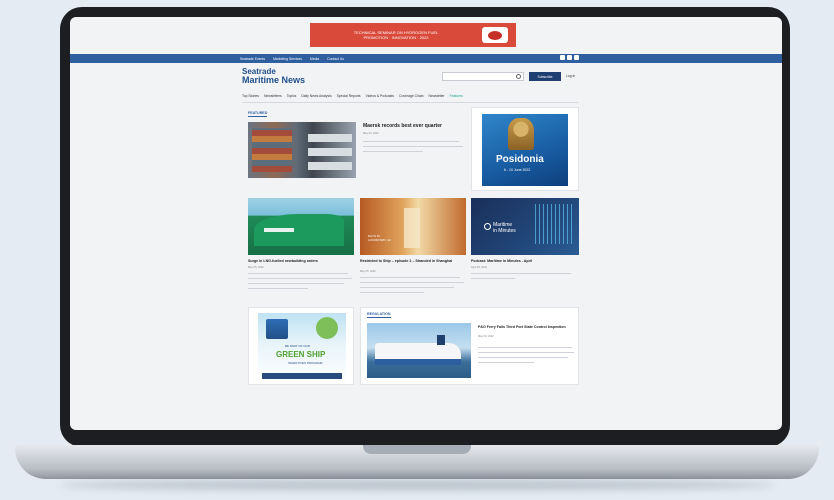  I want to click on card2-image: DAYS IN LOCKDOWN: 42, so click(413, 226).